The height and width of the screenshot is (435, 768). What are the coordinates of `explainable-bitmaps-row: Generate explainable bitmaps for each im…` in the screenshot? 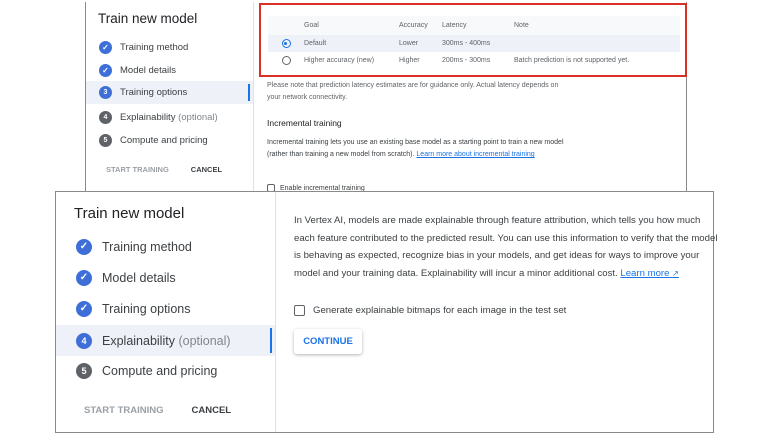 It's located at (430, 310).